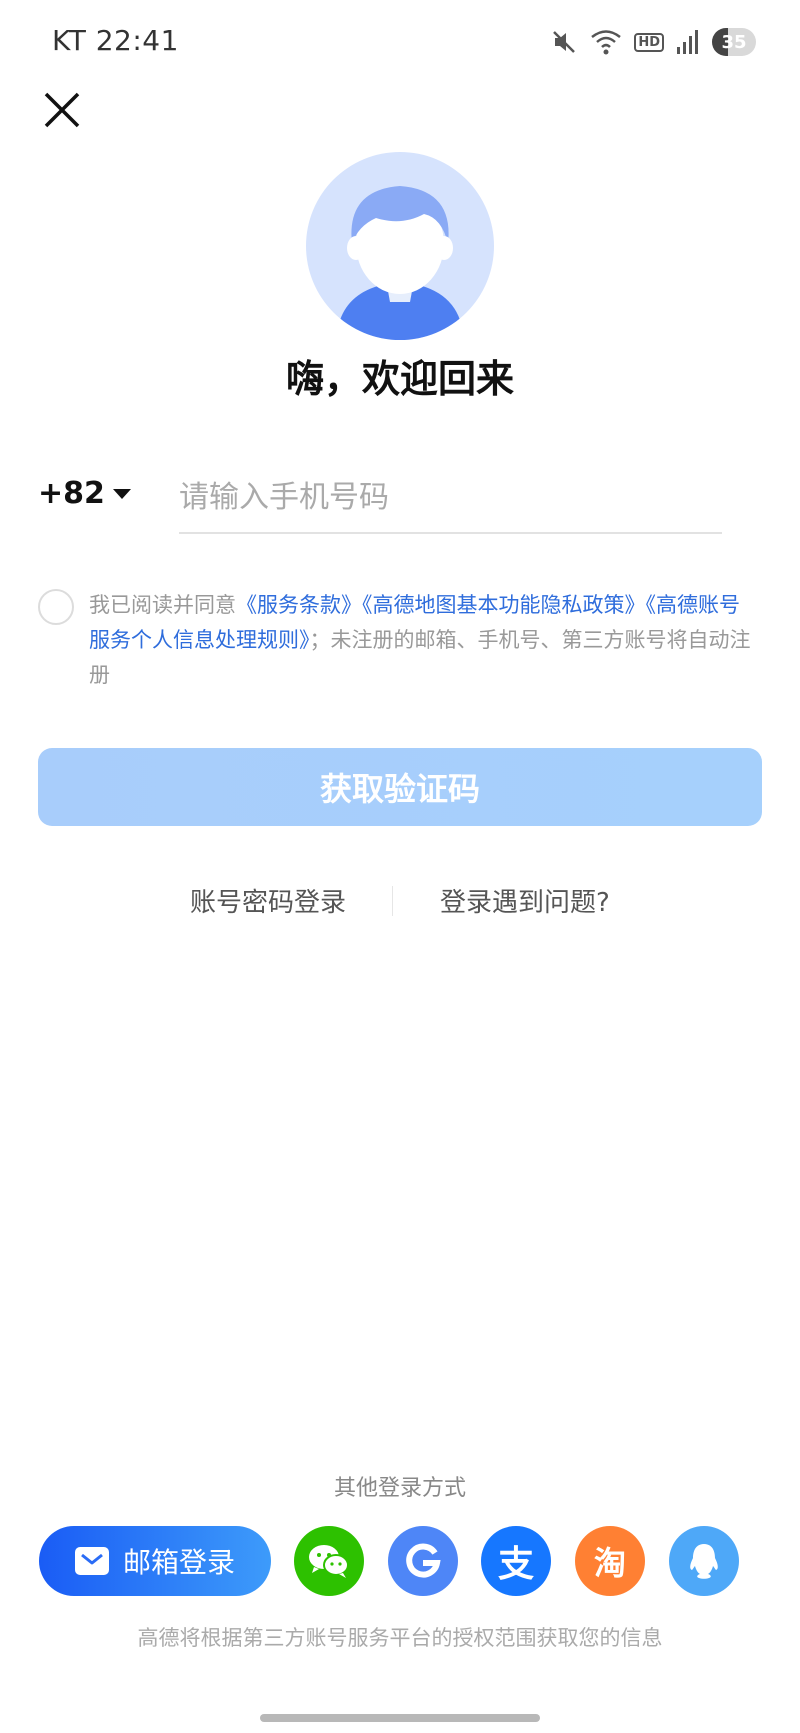 The width and height of the screenshot is (800, 1733). Describe the element at coordinates (606, 42) in the screenshot. I see `wifi-icon` at that location.